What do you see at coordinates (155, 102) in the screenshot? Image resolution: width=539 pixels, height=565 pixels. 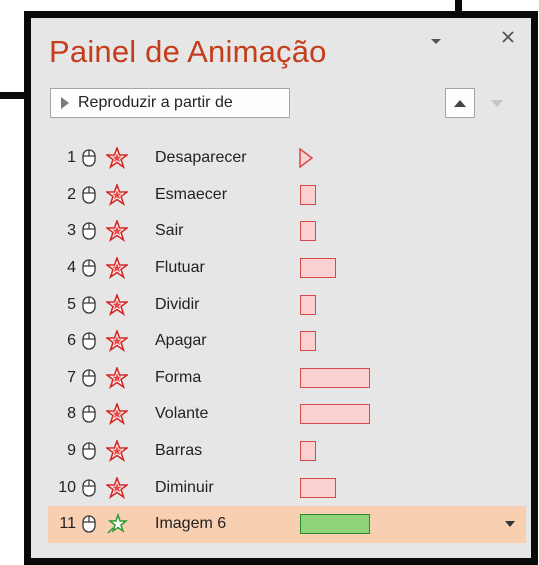 I see `play-from-label: Reproduzir a partir de` at bounding box center [155, 102].